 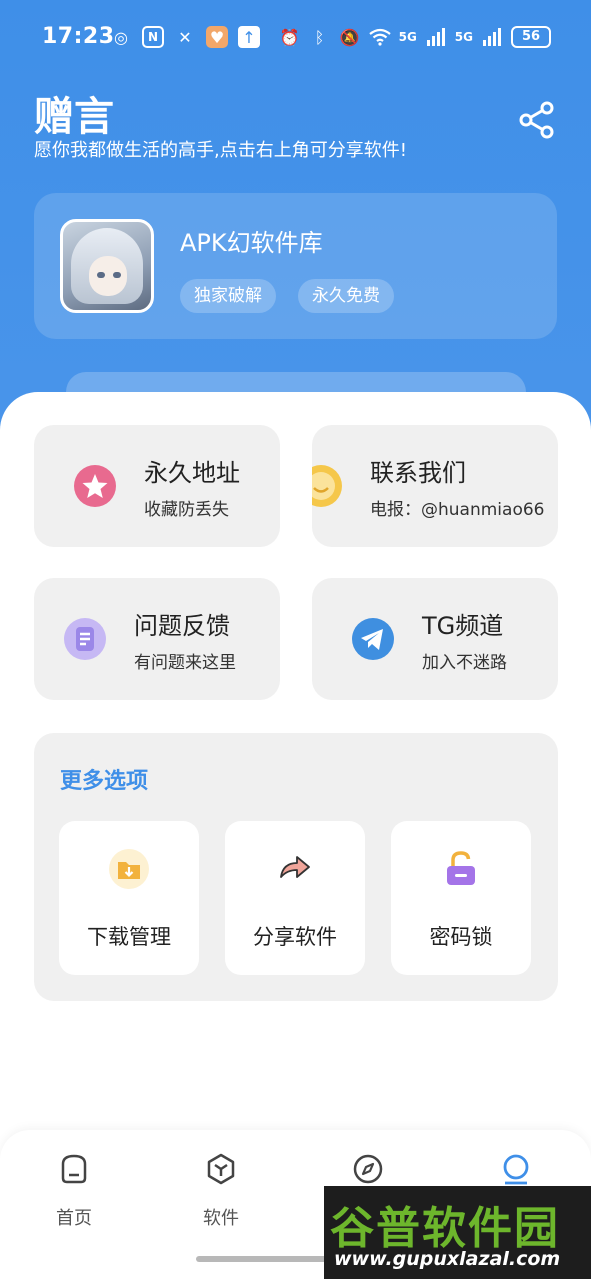 What do you see at coordinates (463, 626) in the screenshot?
I see `quick-card-title: TG频道` at bounding box center [463, 626].